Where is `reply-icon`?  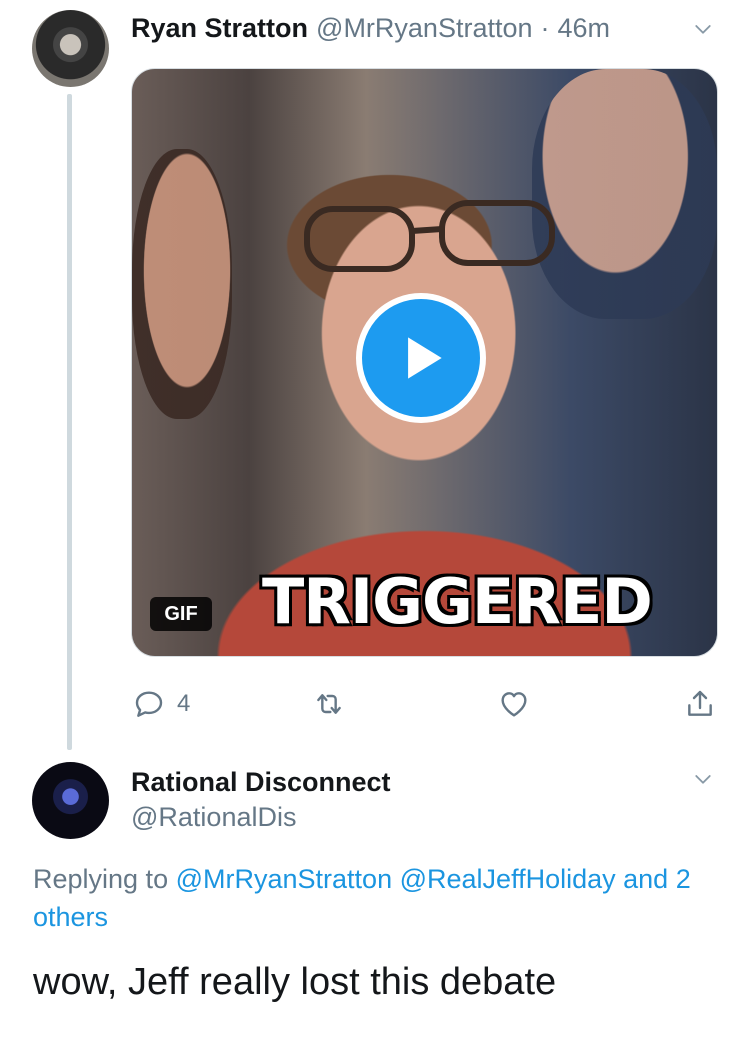 reply-icon is located at coordinates (149, 704).